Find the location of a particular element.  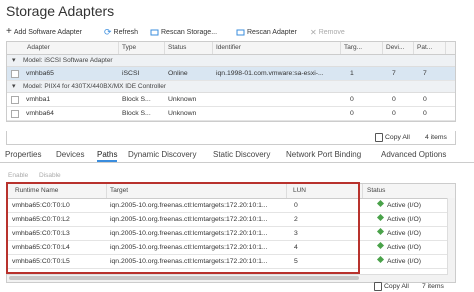

table-row: vmhba1 Block S... Unknown 0 0 0 is located at coordinates (231, 100).